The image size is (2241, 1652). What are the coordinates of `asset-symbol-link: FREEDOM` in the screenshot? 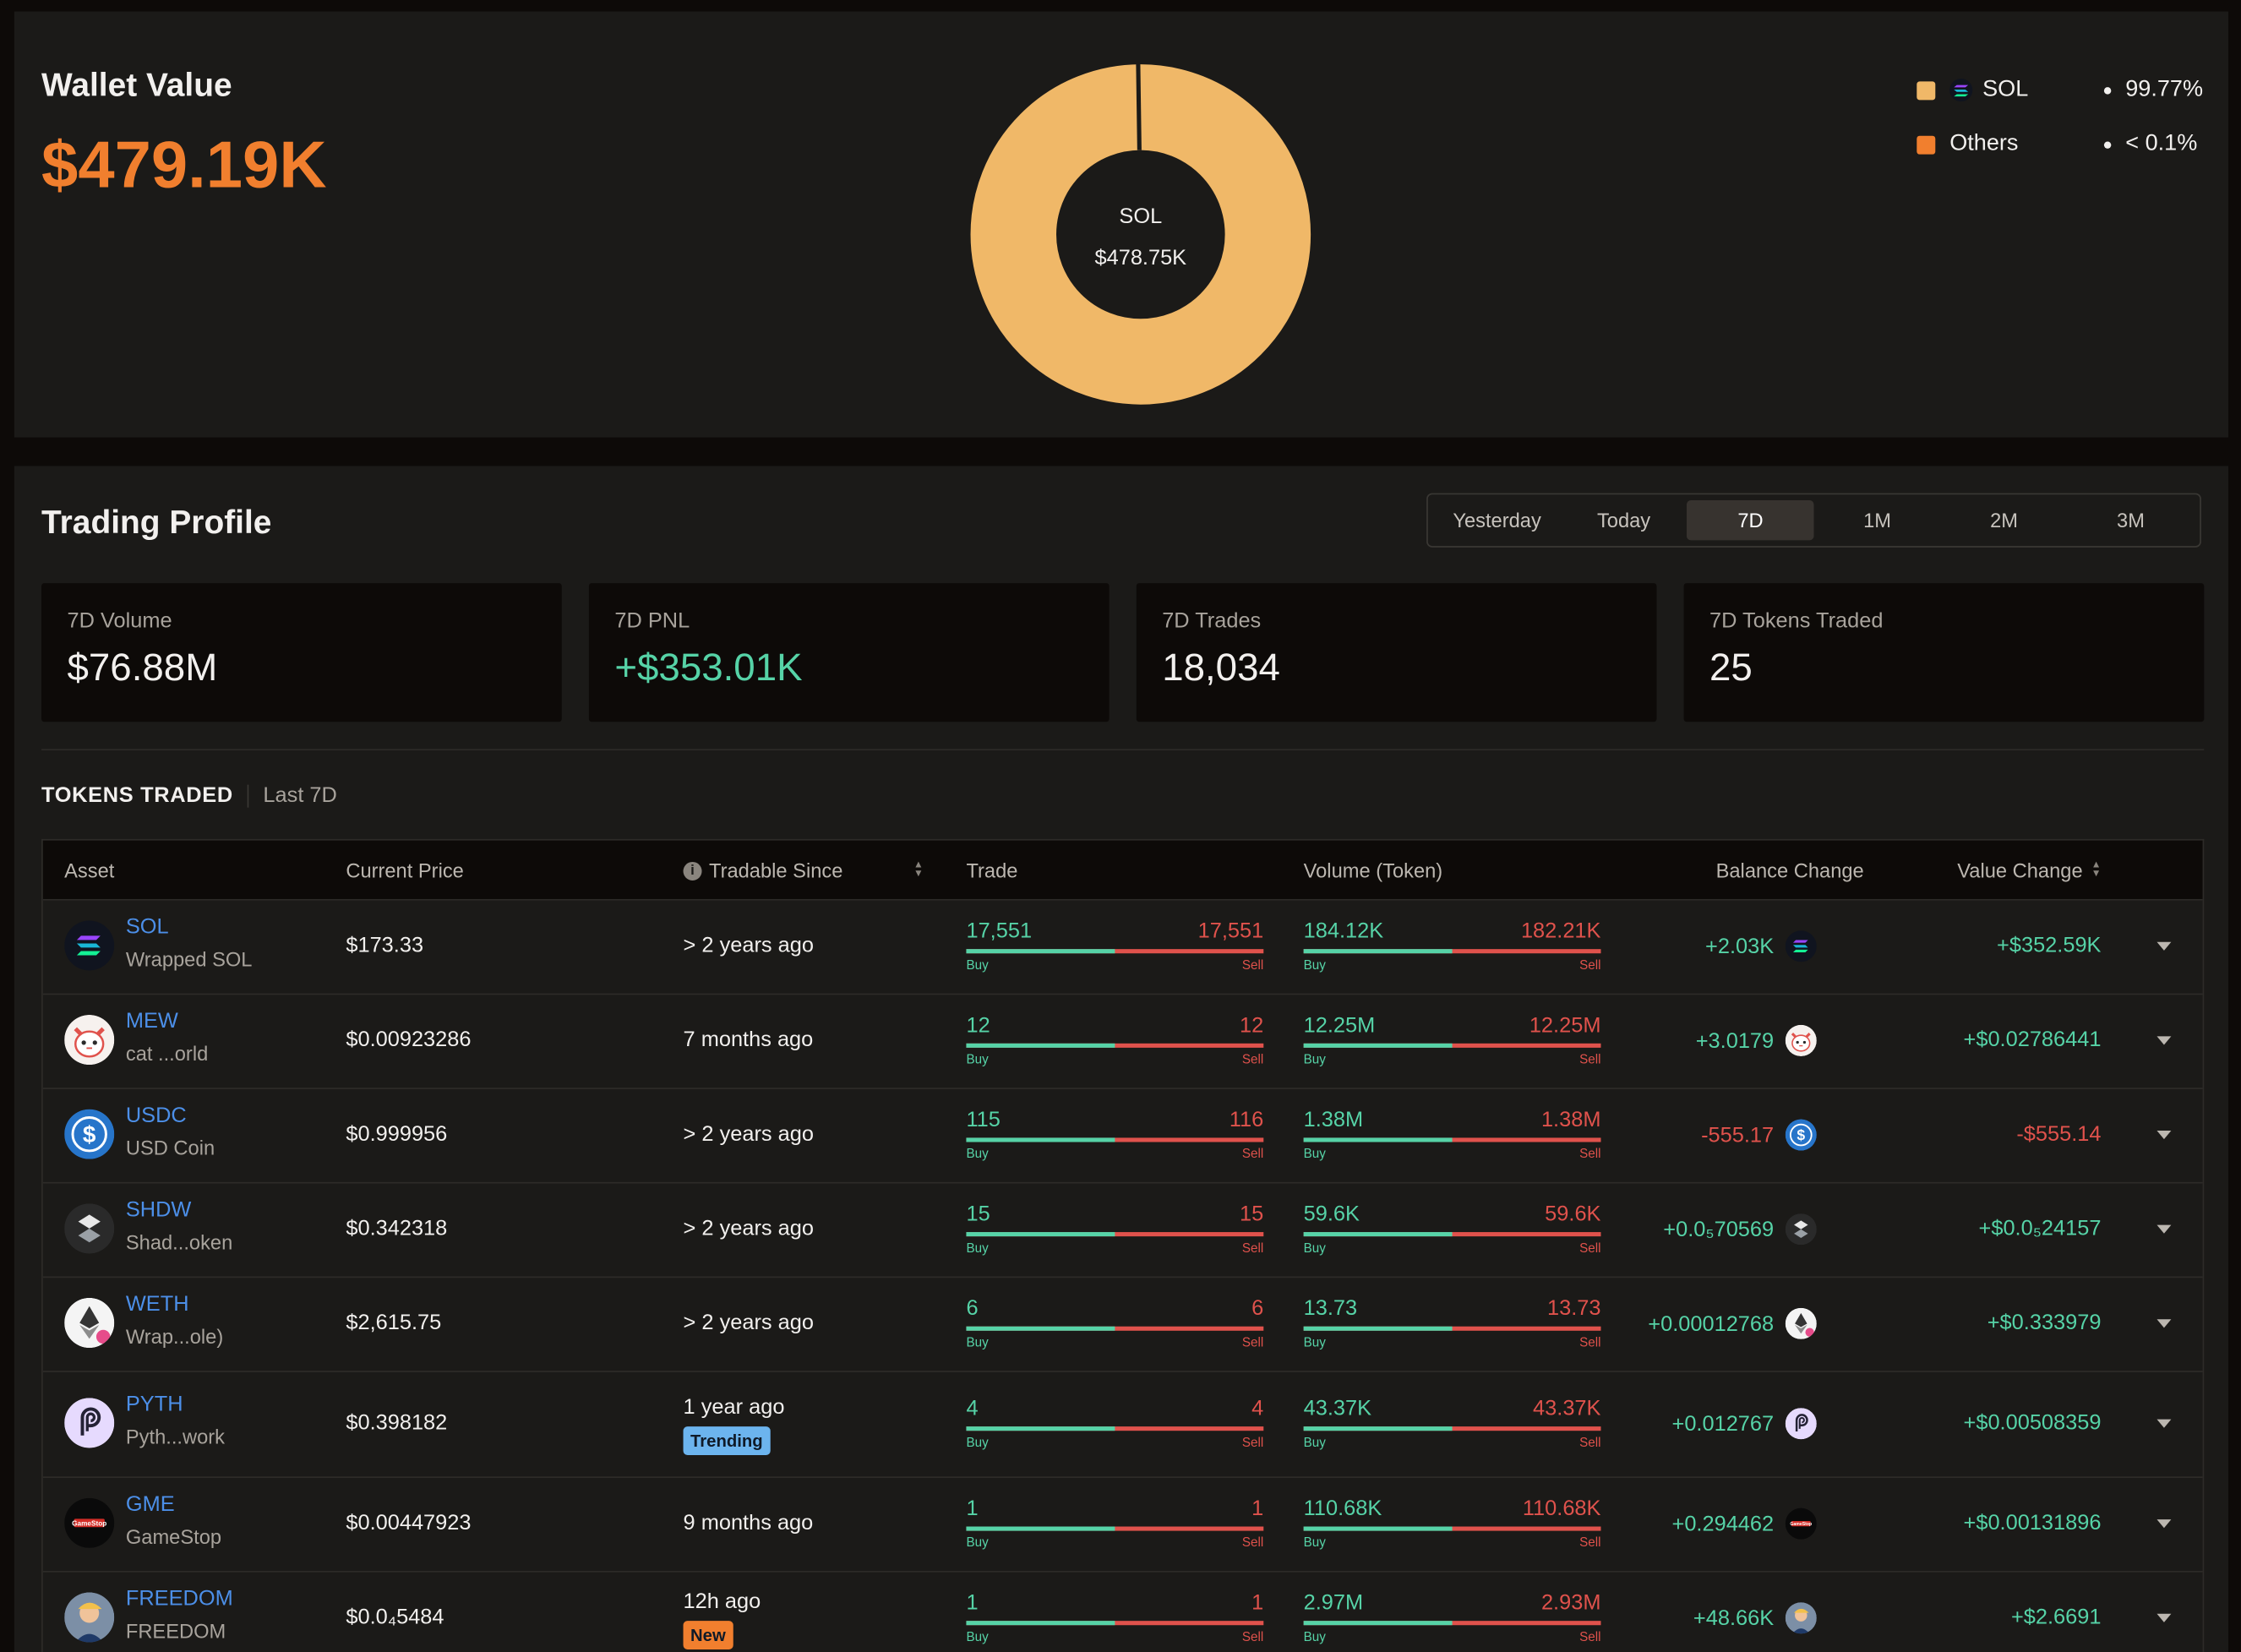 It's located at (179, 1599).